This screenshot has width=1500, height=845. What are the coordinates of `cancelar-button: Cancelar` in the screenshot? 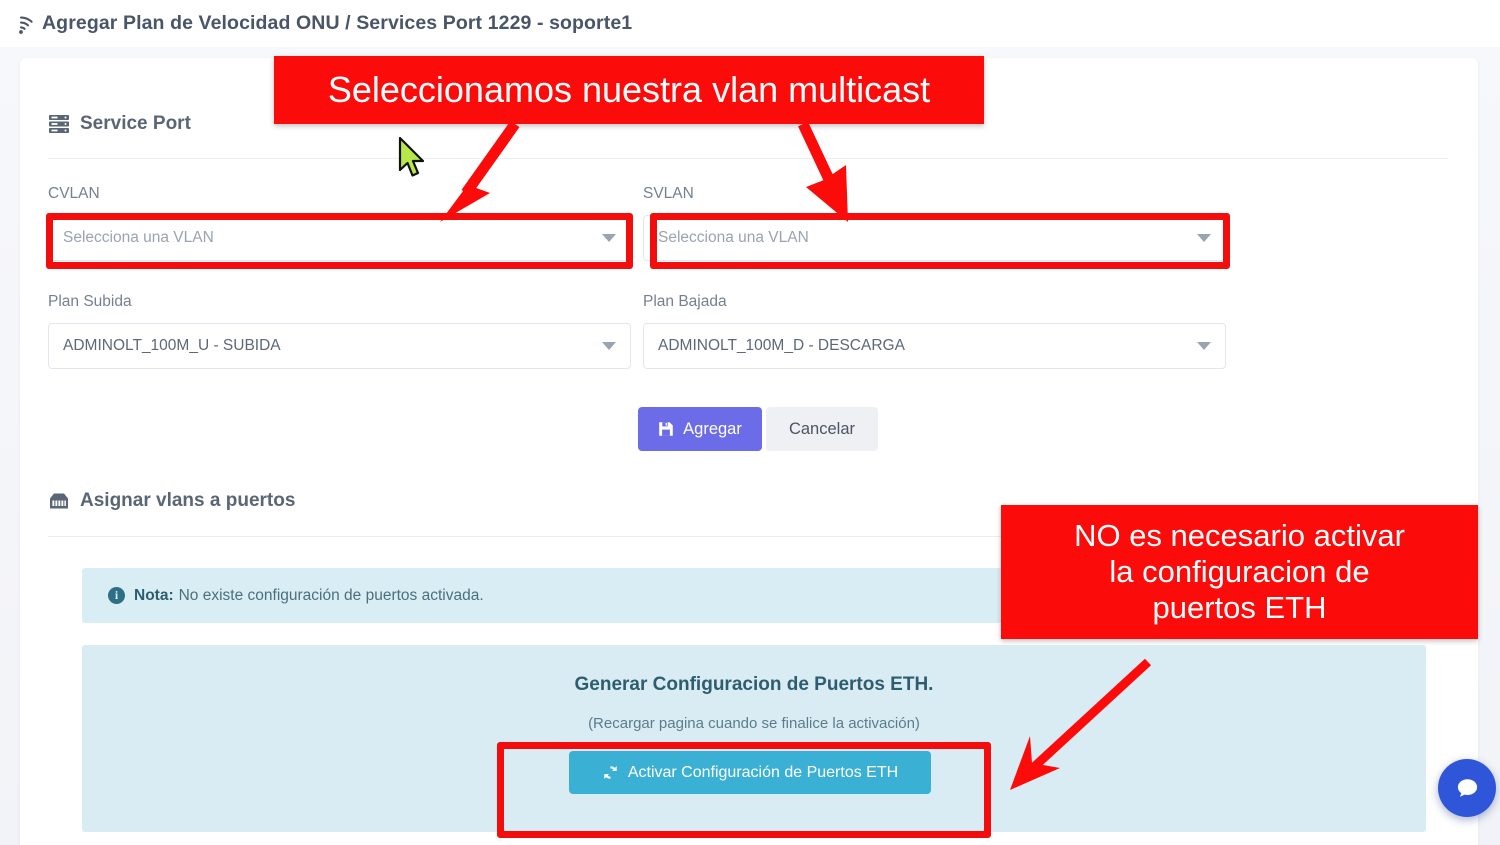 It's located at (822, 429).